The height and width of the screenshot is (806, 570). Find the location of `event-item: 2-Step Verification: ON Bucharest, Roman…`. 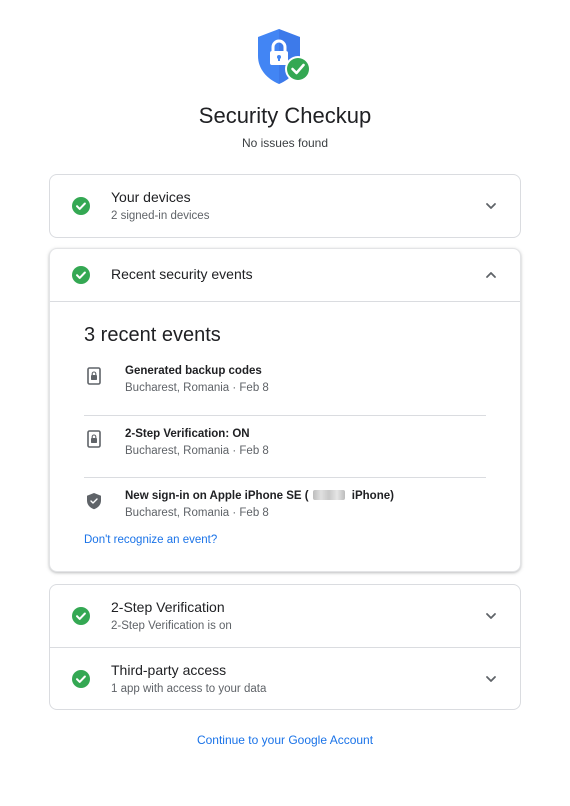

event-item: 2-Step Verification: ON Bucharest, Roman… is located at coordinates (285, 446).